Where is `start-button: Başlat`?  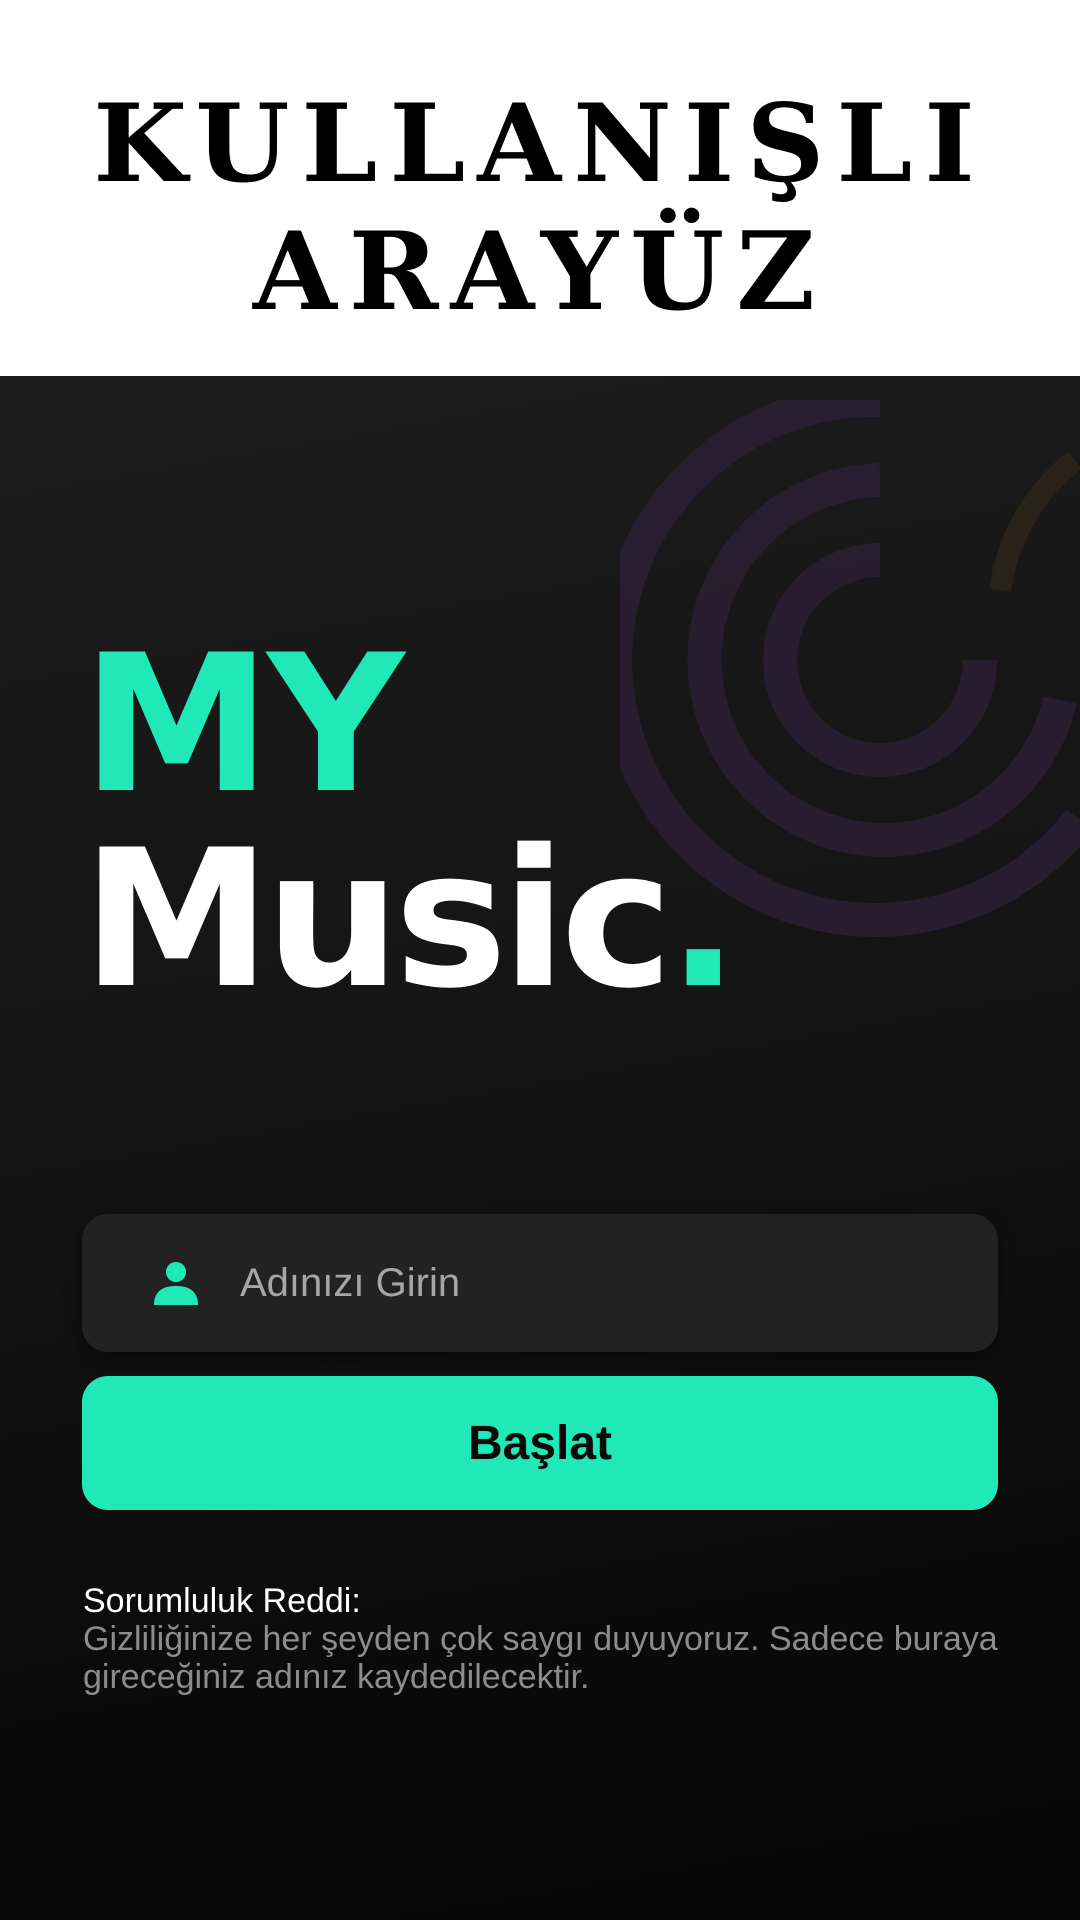 start-button: Başlat is located at coordinates (540, 1443).